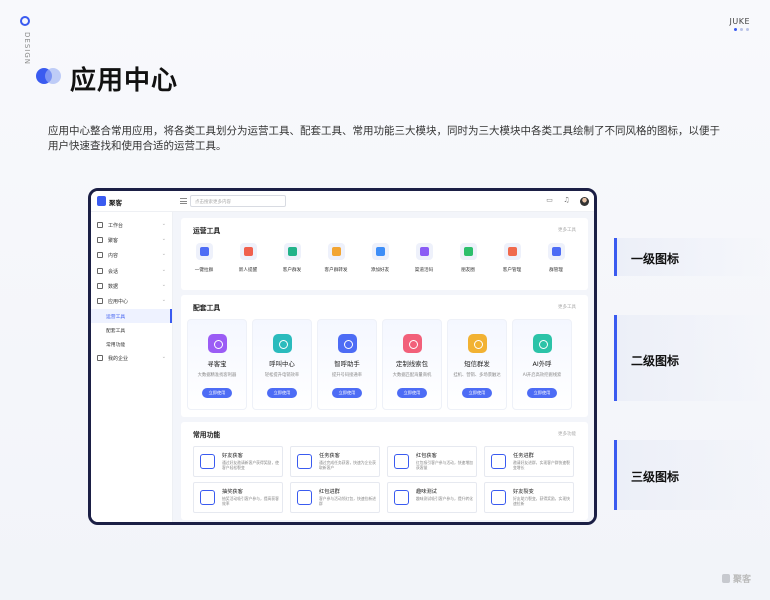 The height and width of the screenshot is (600, 770). What do you see at coordinates (424, 270) in the screenshot?
I see `ops-tool-label: 渠道活码` at bounding box center [424, 270].